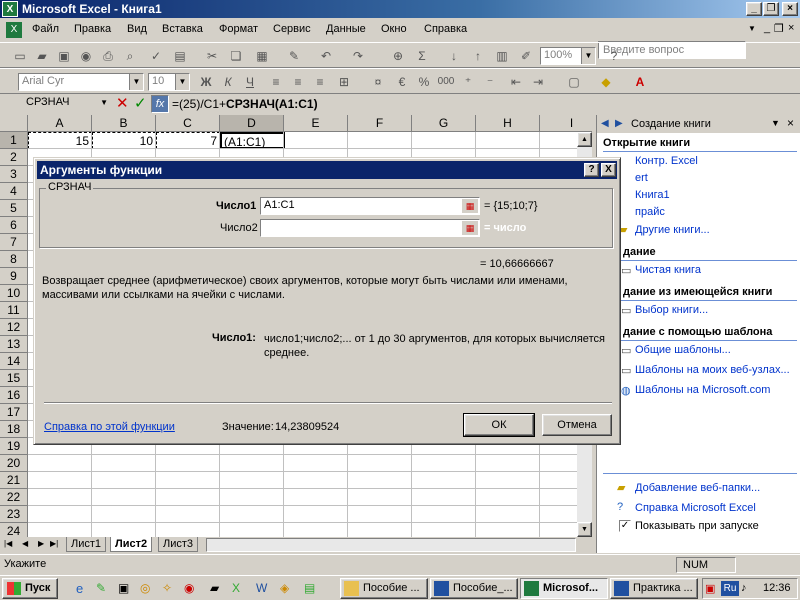 The width and height of the screenshot is (800, 600). Describe the element at coordinates (574, 82) in the screenshot. I see `borders-icon: ▢` at that location.